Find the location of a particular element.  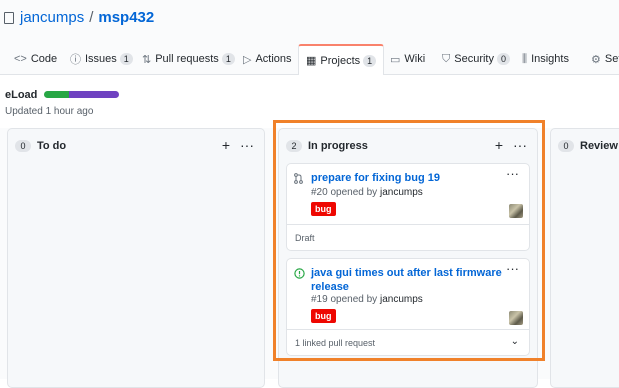

card-meta: #20 opened by jancumps is located at coordinates (367, 192).